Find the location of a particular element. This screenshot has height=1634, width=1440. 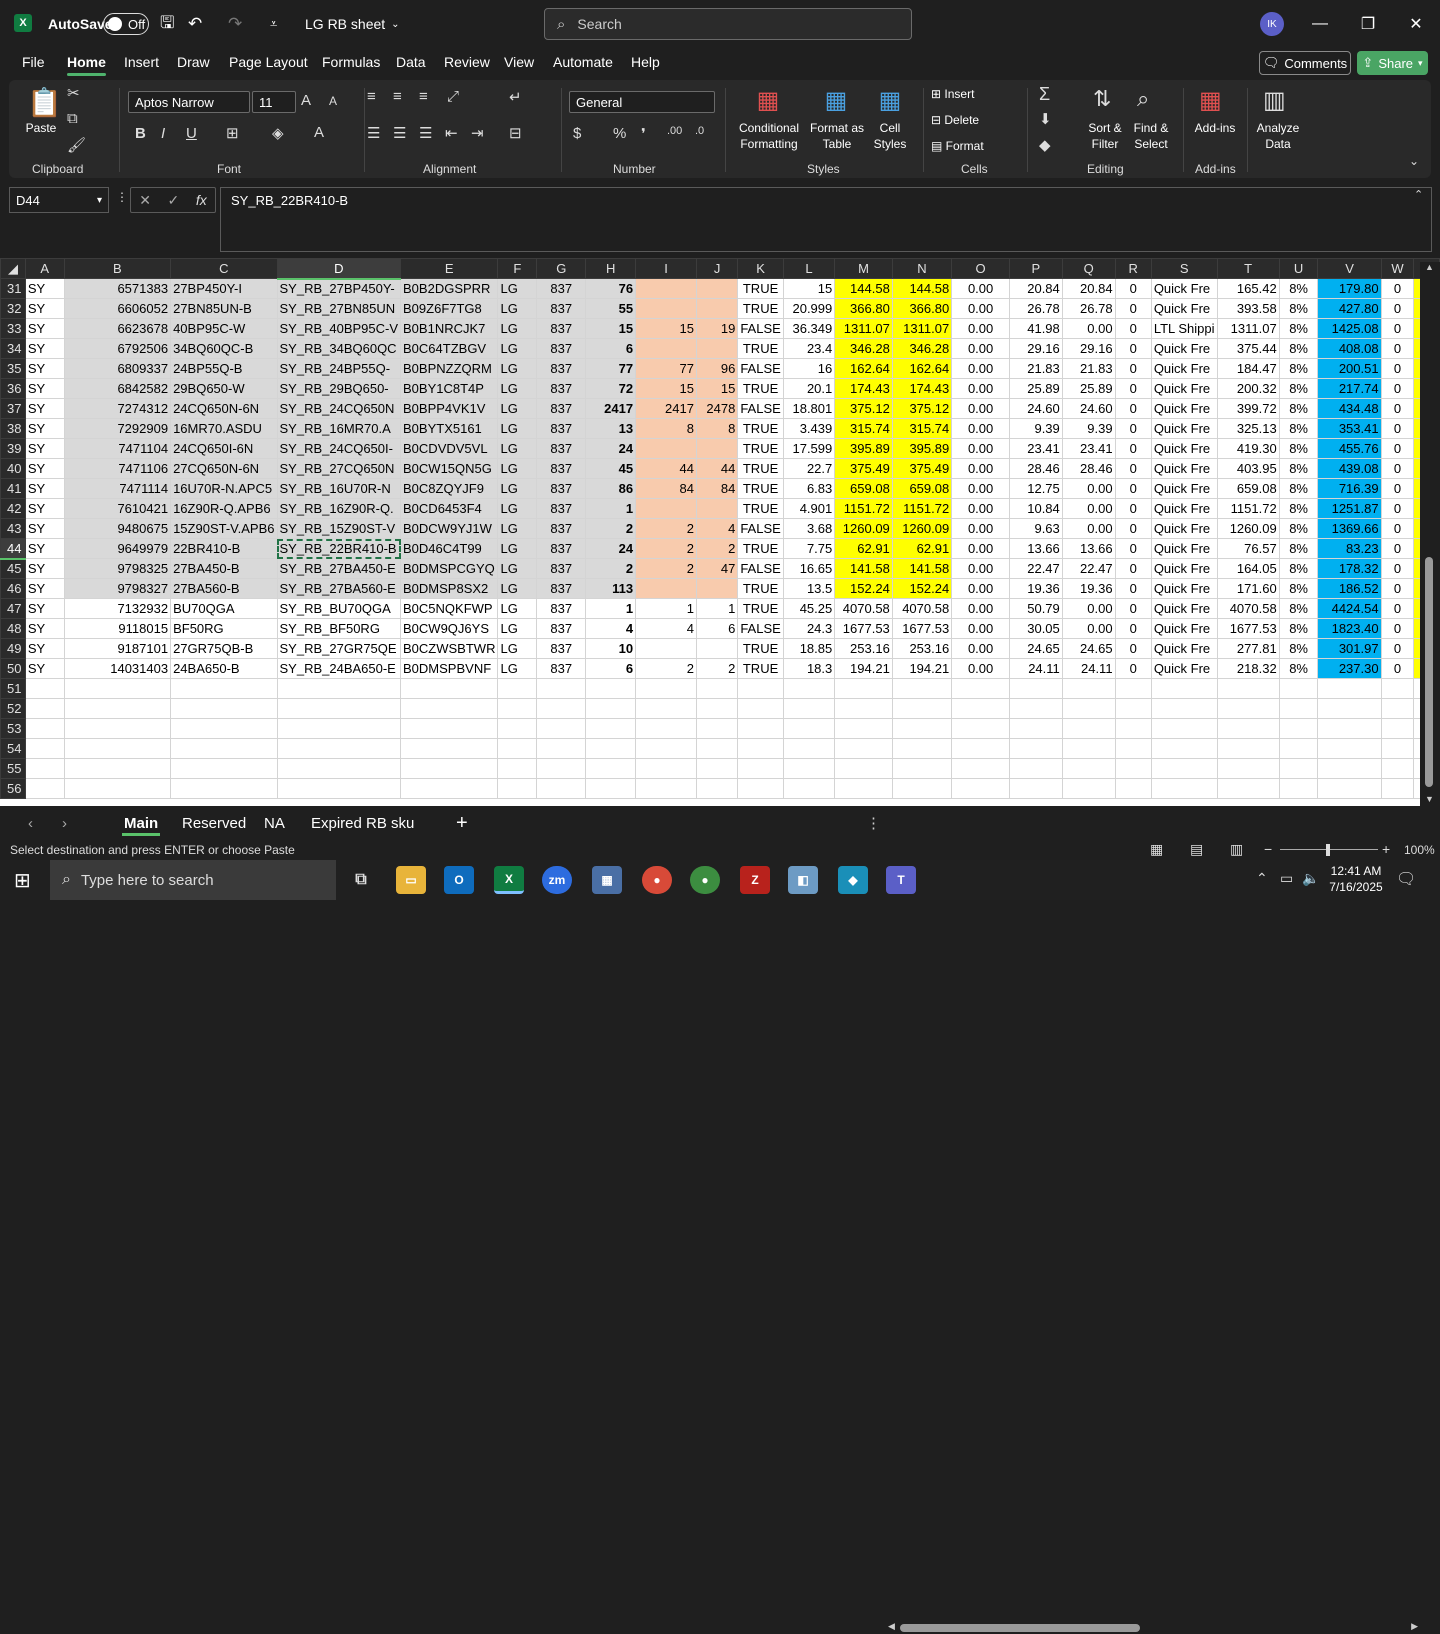

scroll-right-icon: ▶ is located at coordinates (1414, 1626).